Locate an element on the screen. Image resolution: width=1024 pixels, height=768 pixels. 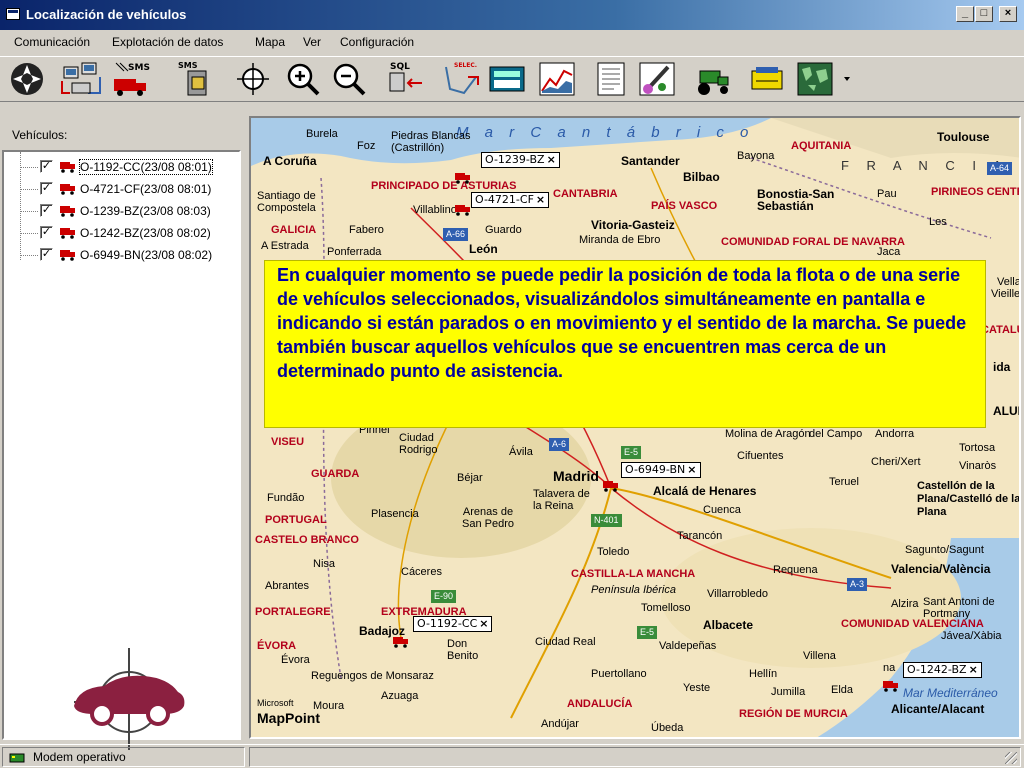
sea-cantabrico-label: M a r C a n t á b r i c o is located at coordinates (605, 132).